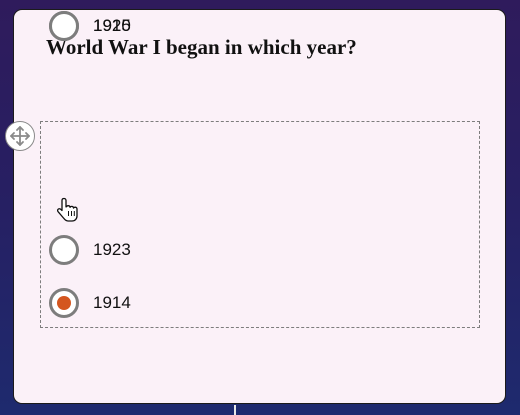 This screenshot has height=415, width=520. I want to click on move-arrows-icon, so click(20, 136).